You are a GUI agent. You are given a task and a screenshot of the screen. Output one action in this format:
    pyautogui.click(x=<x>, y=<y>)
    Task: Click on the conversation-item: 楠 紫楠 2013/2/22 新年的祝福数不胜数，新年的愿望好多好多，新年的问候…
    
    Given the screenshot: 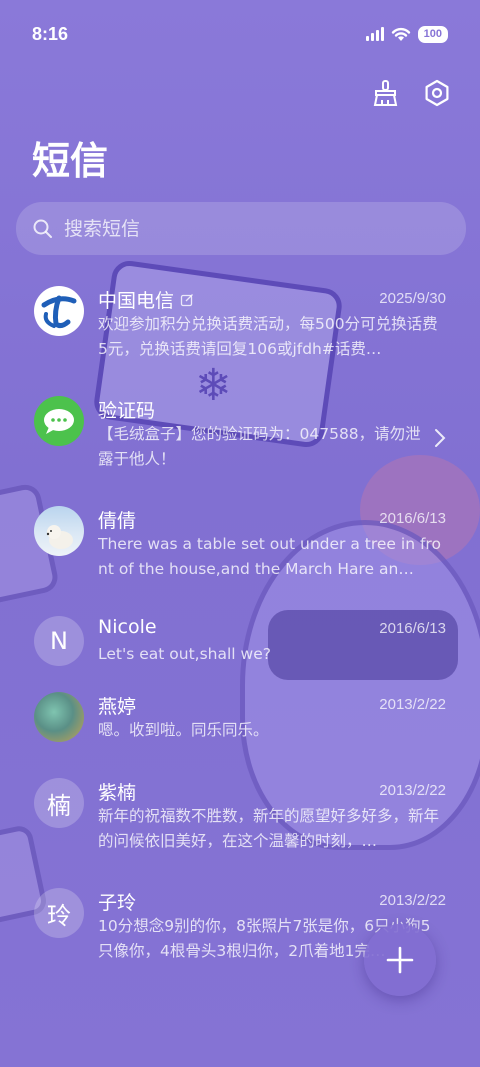 What is the action you would take?
    pyautogui.click(x=240, y=823)
    